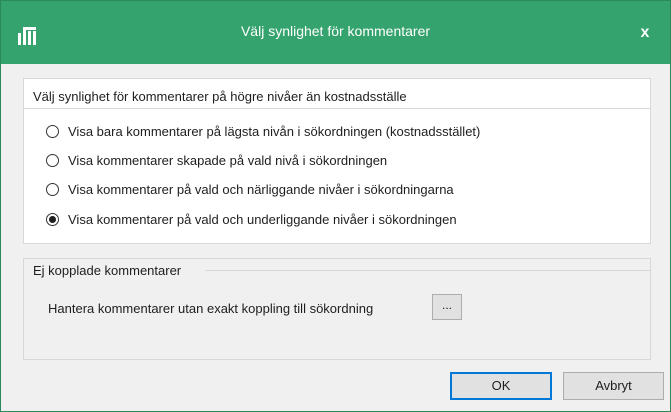 The height and width of the screenshot is (412, 671). I want to click on window-title: Välj synlighet för kommentarer, so click(335, 31).